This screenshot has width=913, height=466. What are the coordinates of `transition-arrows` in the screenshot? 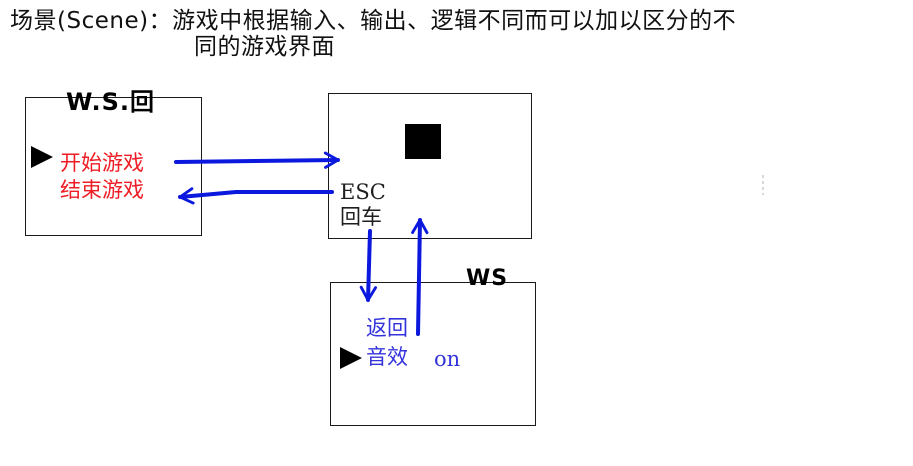 It's located at (301, 243).